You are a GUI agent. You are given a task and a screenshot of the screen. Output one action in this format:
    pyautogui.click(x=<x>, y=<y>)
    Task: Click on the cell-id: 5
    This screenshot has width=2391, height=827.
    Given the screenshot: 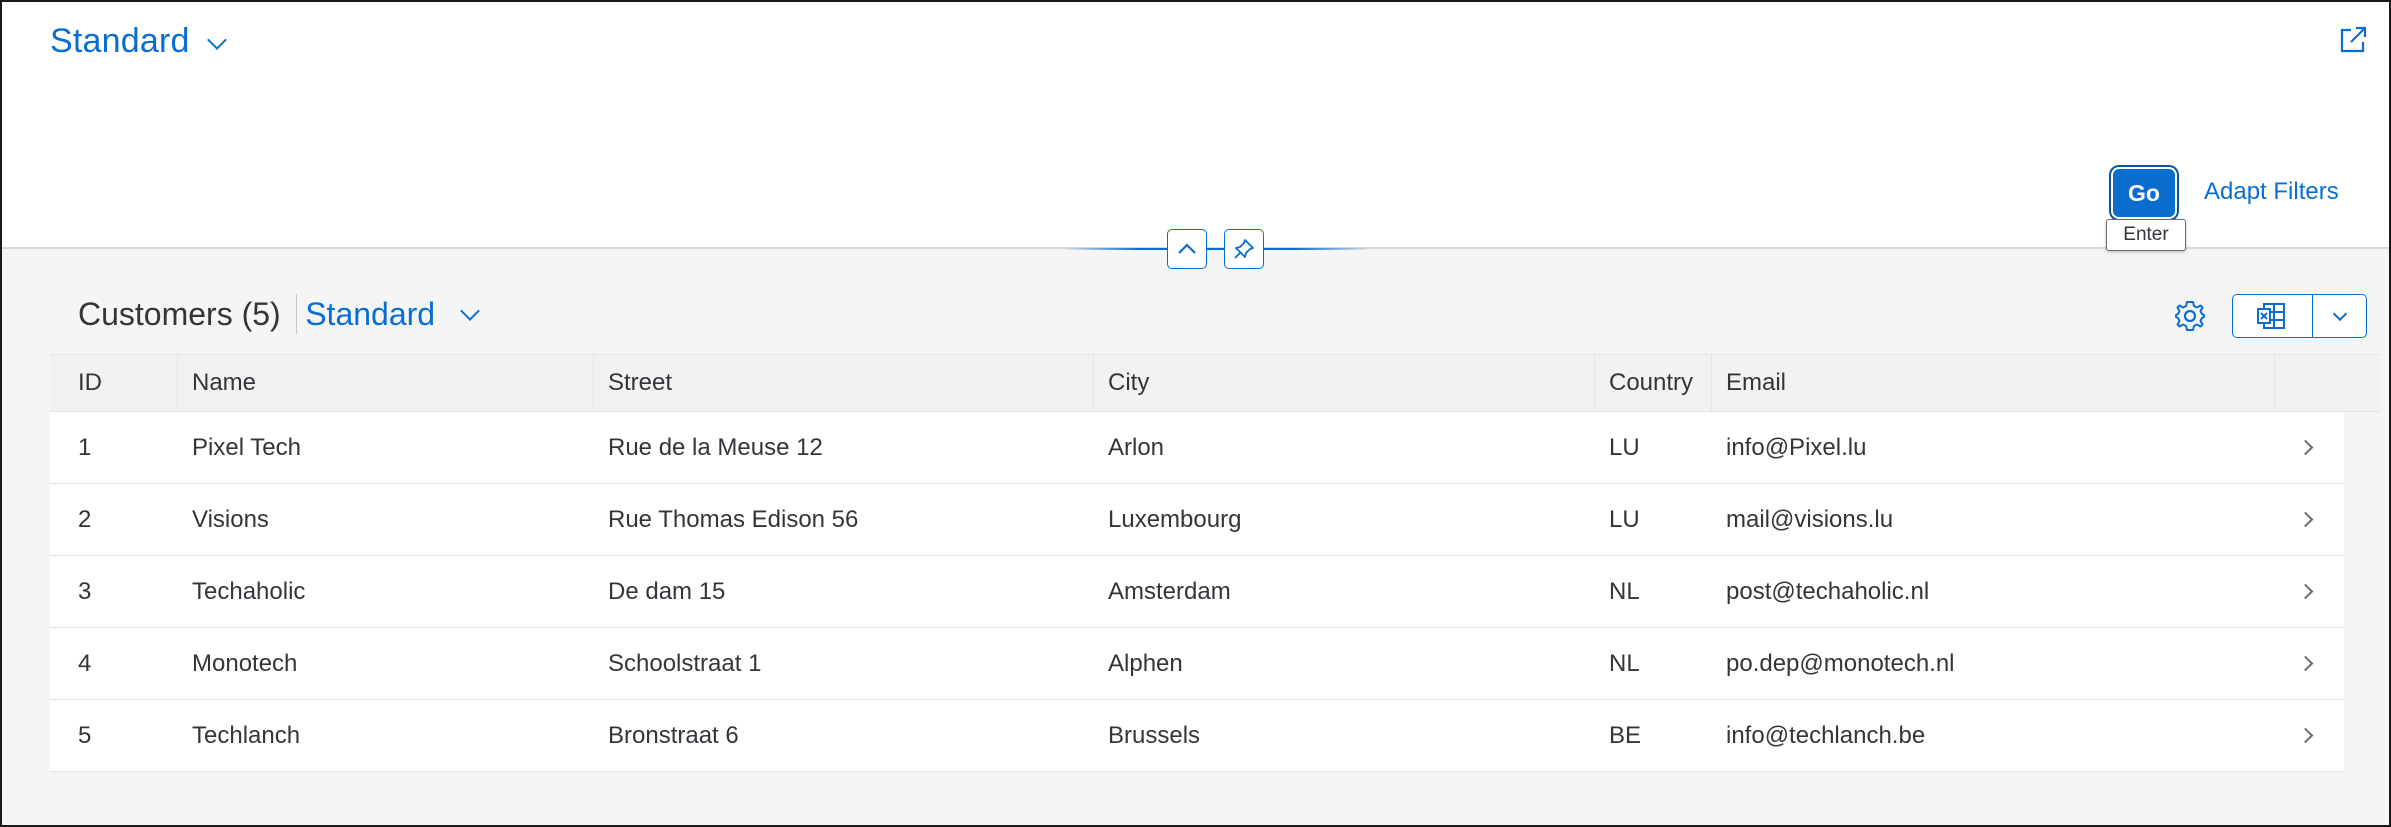 What is the action you would take?
    pyautogui.click(x=85, y=735)
    